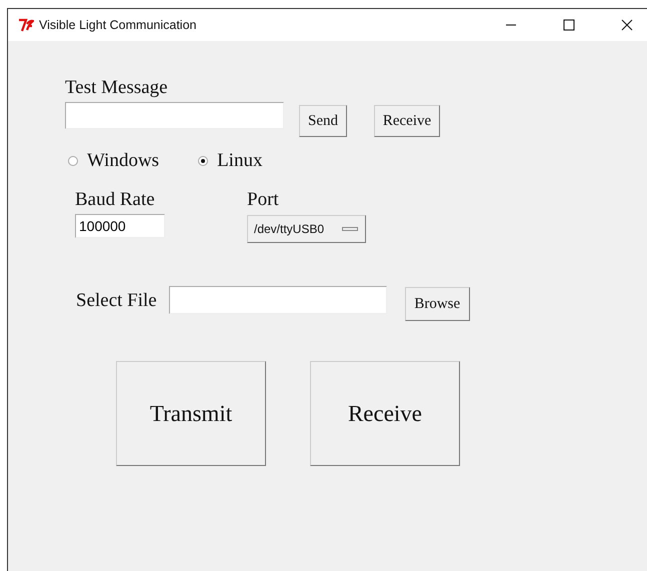 The height and width of the screenshot is (571, 647). Describe the element at coordinates (115, 200) in the screenshot. I see `baud-rate-label: Baud Rate` at that location.